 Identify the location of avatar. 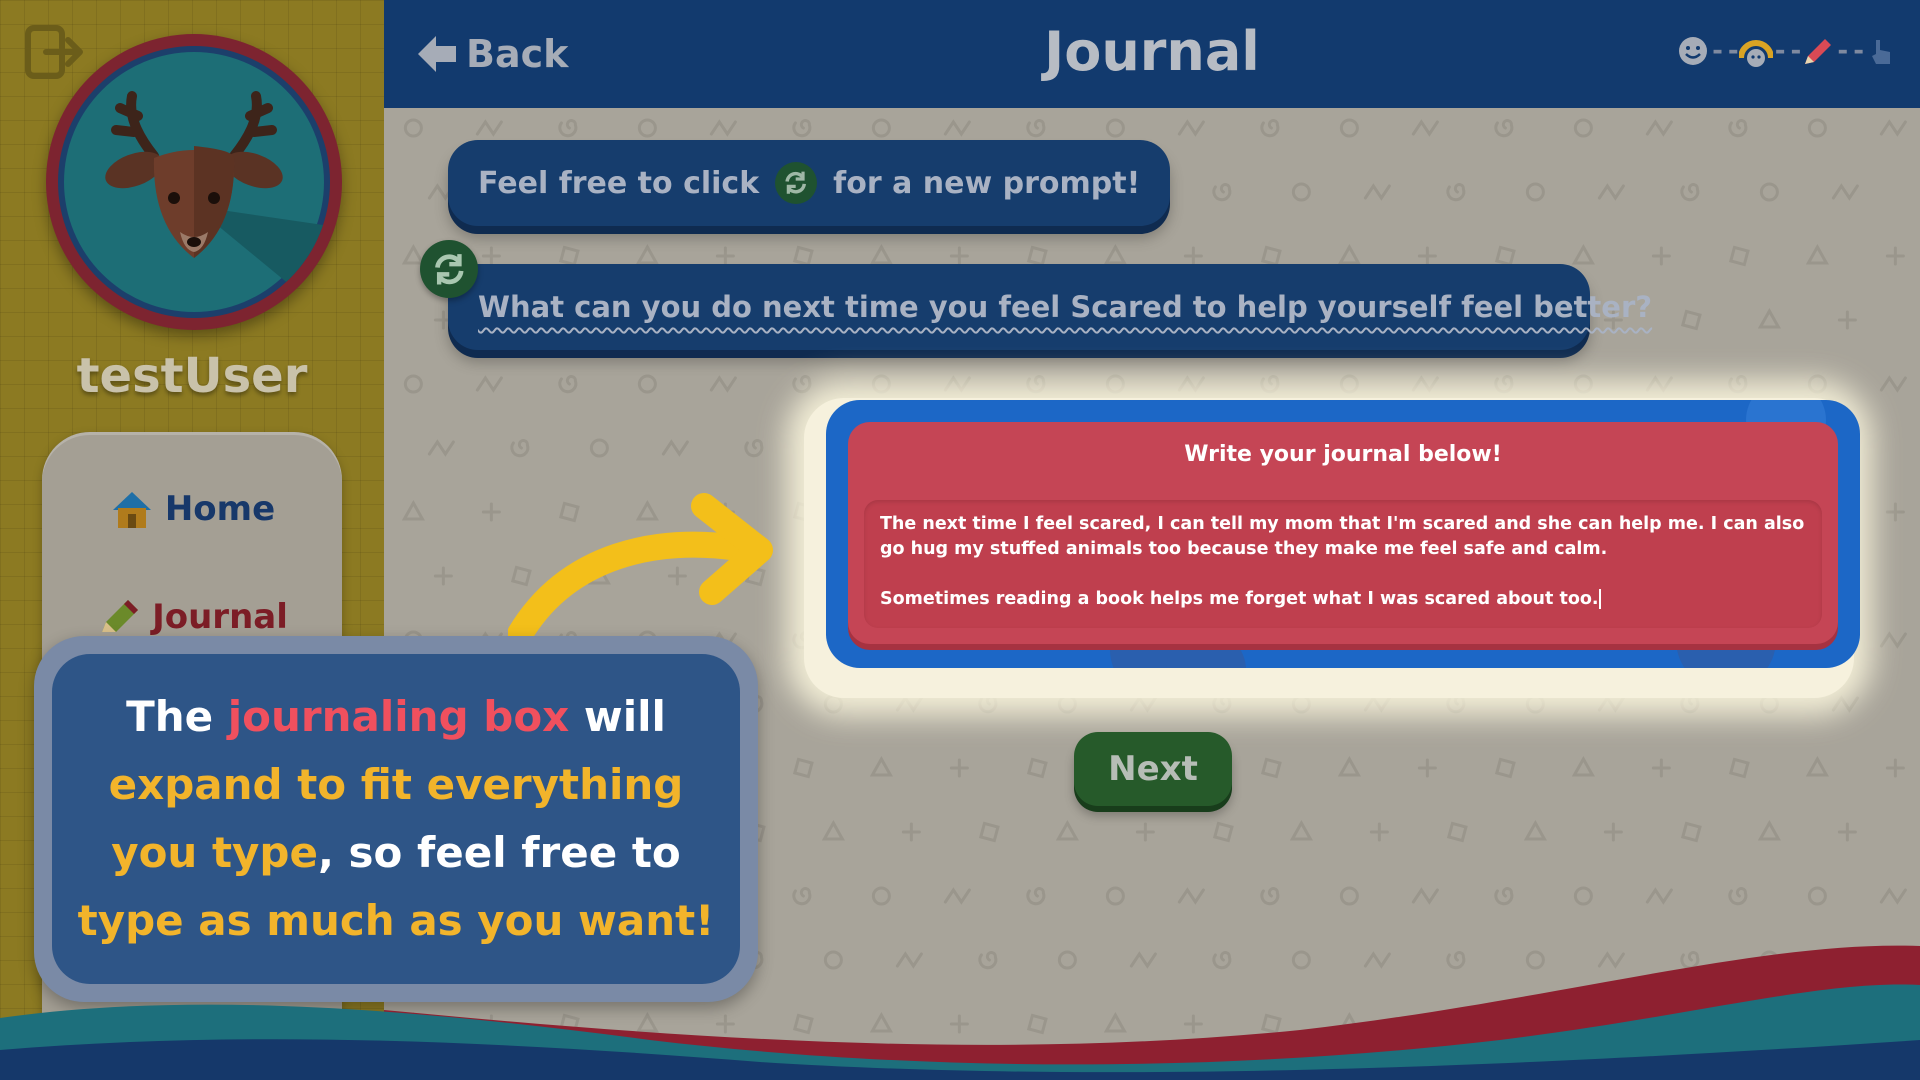
(194, 182).